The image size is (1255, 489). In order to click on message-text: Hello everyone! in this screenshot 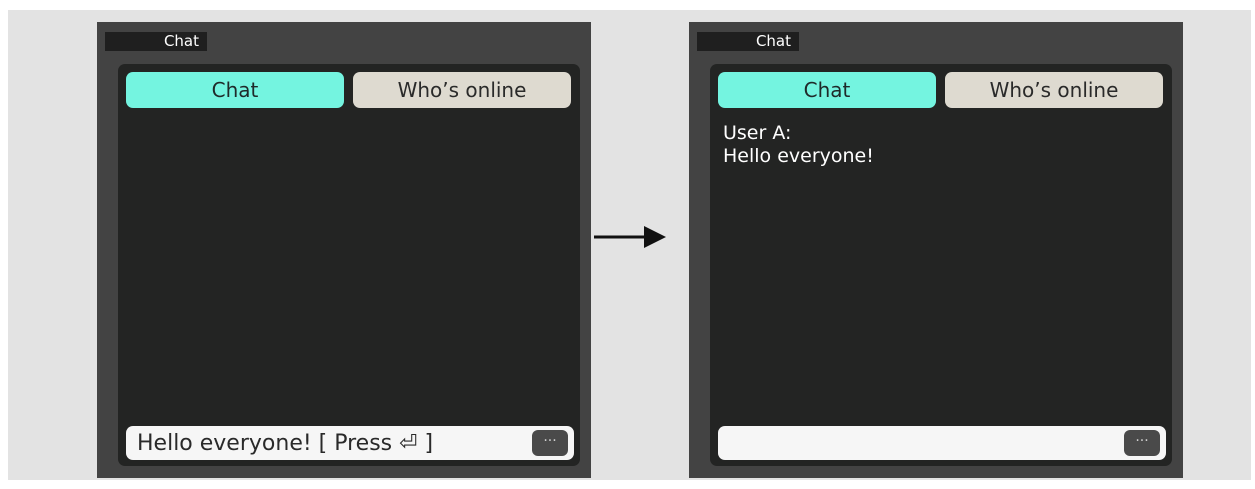, I will do `click(798, 156)`.